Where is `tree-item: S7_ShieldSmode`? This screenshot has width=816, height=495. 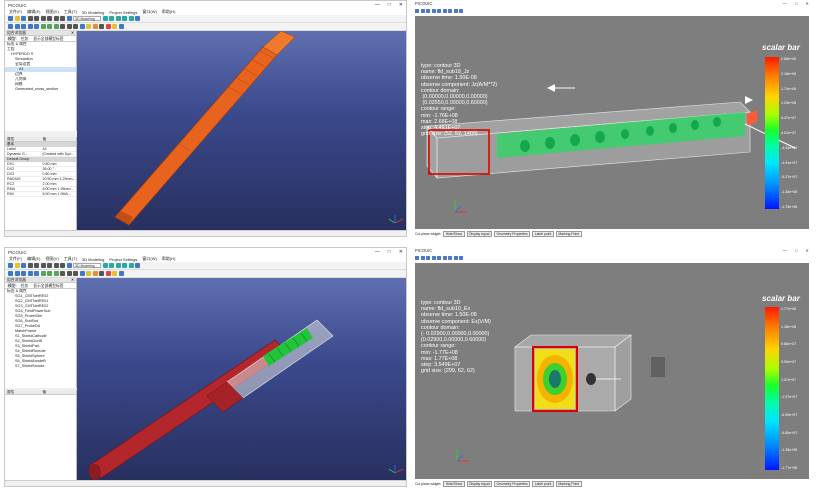 tree-item: S7_ShieldSmode is located at coordinates (40, 366).